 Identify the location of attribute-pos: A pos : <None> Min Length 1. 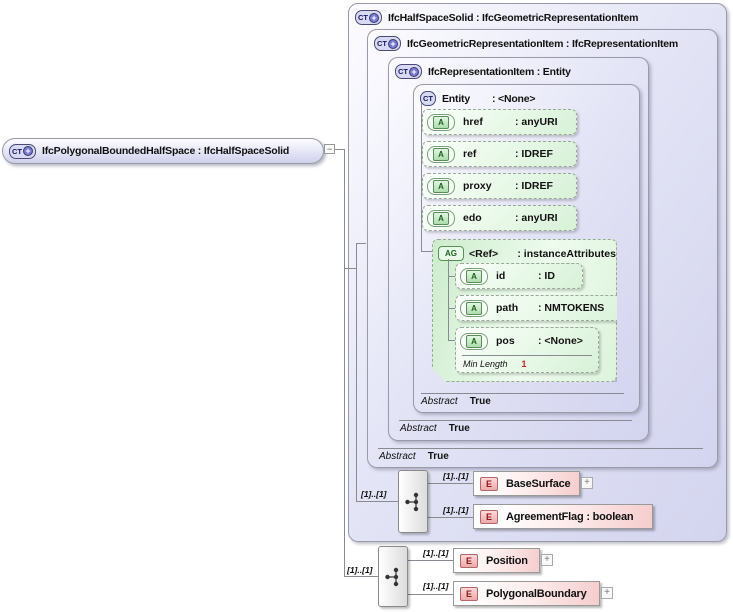
(527, 350).